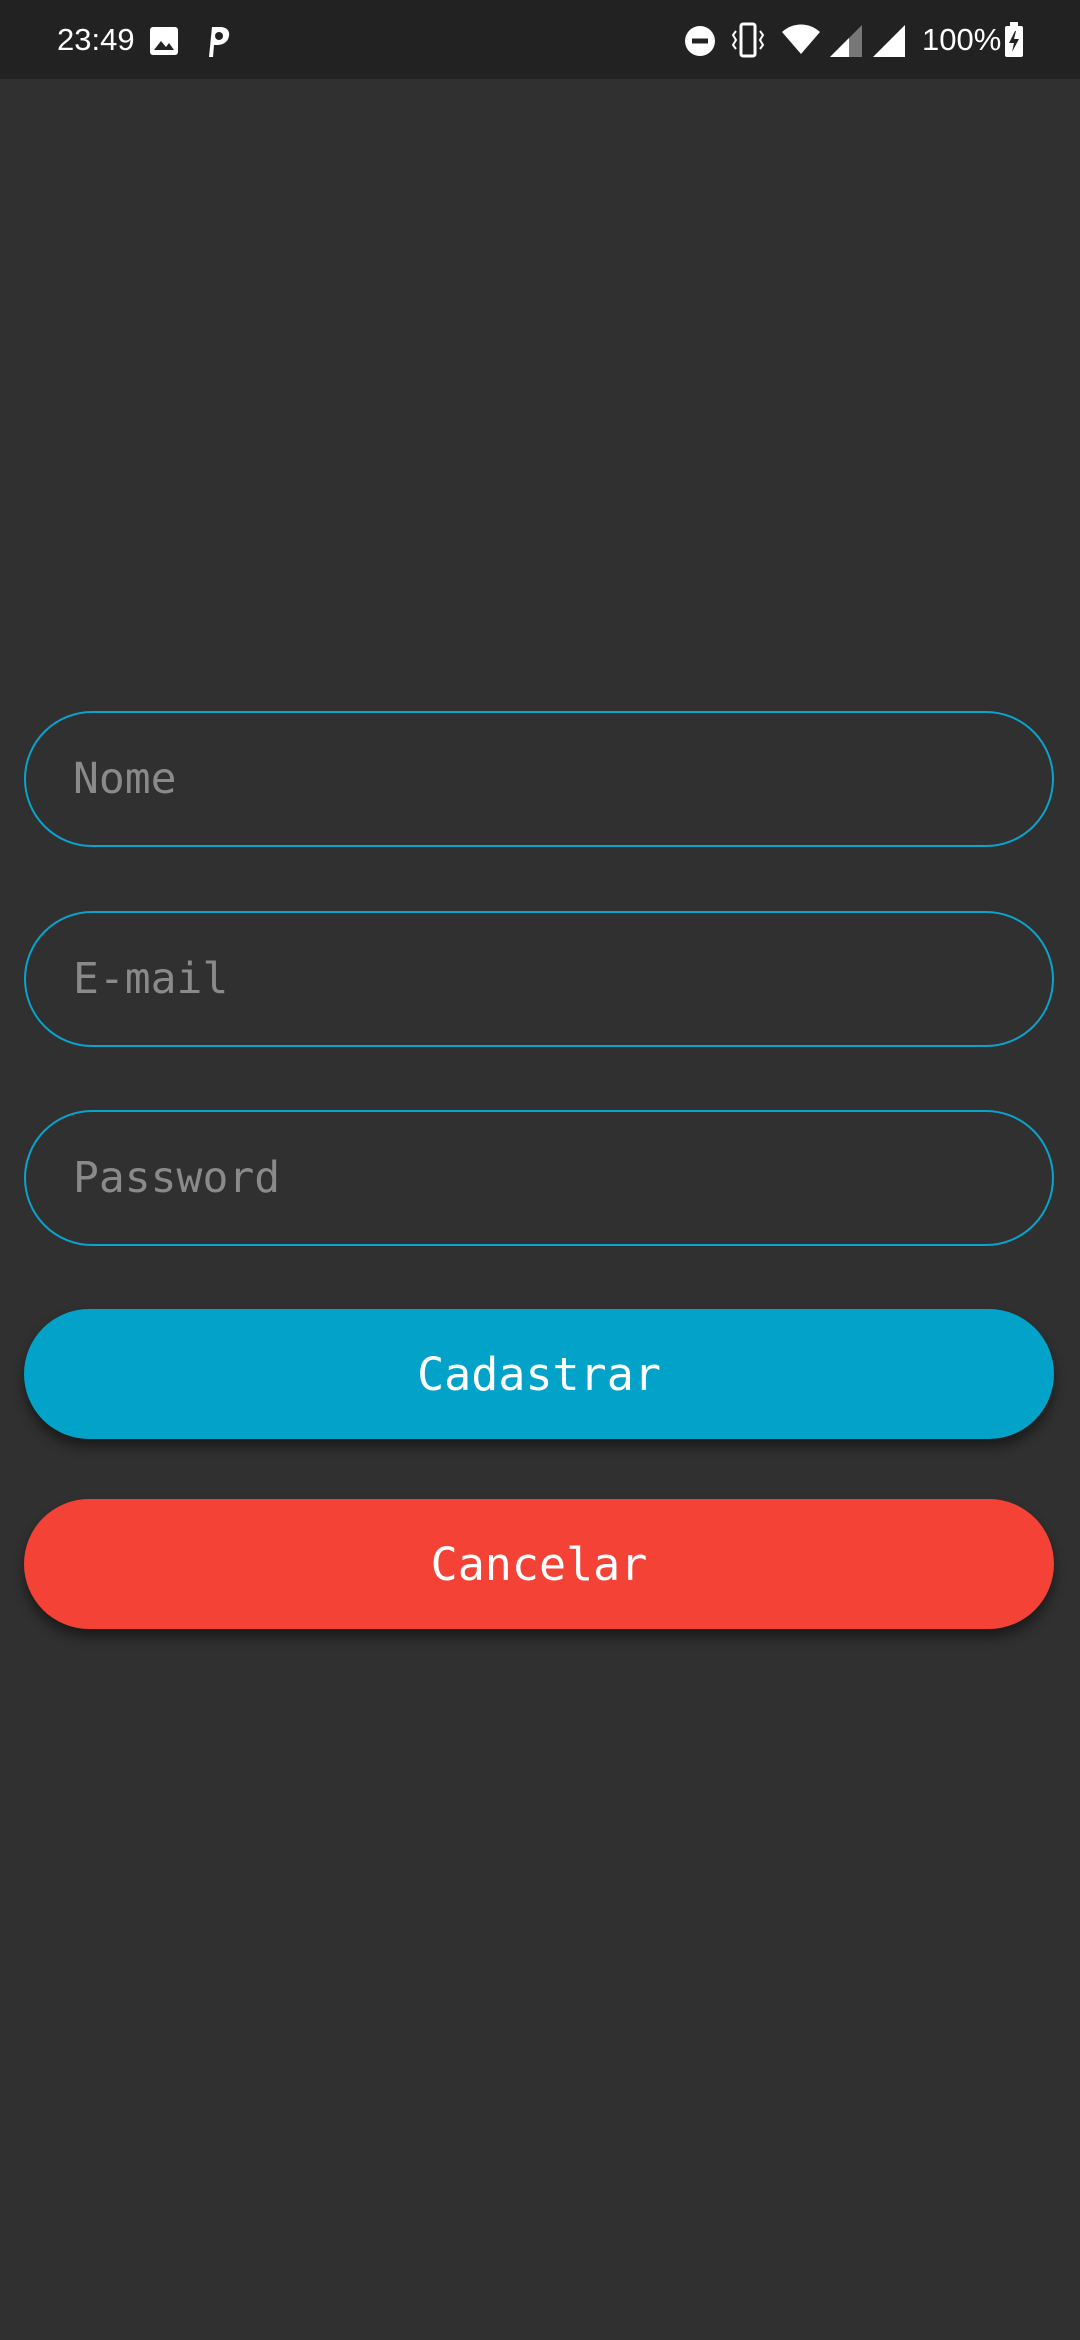 This screenshot has width=1080, height=2340. I want to click on status-time: 23:49, so click(96, 39).